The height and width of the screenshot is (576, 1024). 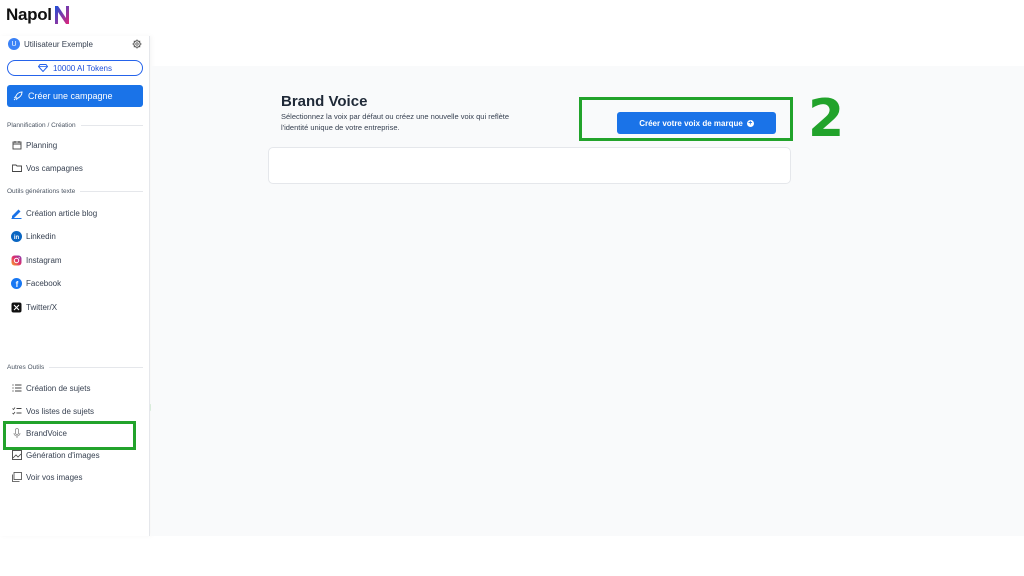 What do you see at coordinates (42, 307) in the screenshot?
I see `sidebar-item-label: Twitter/X` at bounding box center [42, 307].